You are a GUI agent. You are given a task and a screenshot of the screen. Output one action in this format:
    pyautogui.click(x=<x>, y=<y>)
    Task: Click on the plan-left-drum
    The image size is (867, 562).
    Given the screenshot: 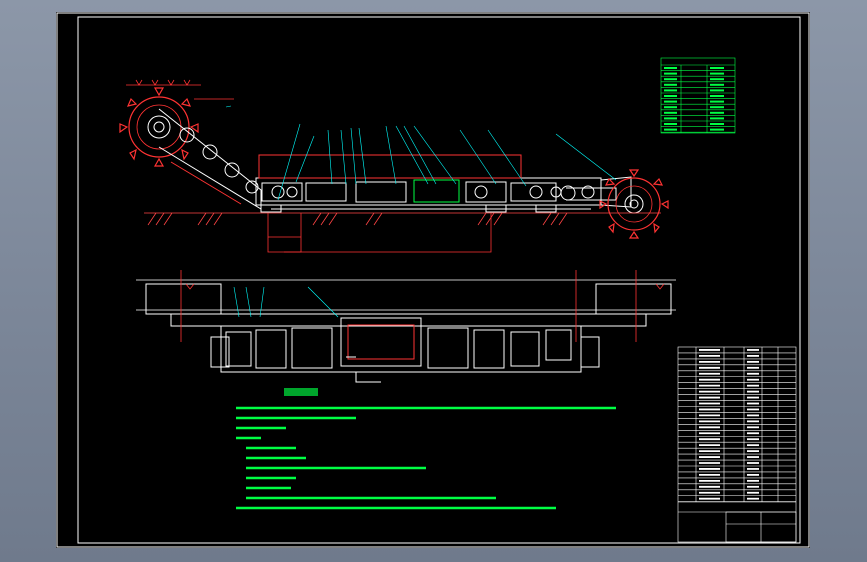 What is the action you would take?
    pyautogui.click(x=183, y=299)
    